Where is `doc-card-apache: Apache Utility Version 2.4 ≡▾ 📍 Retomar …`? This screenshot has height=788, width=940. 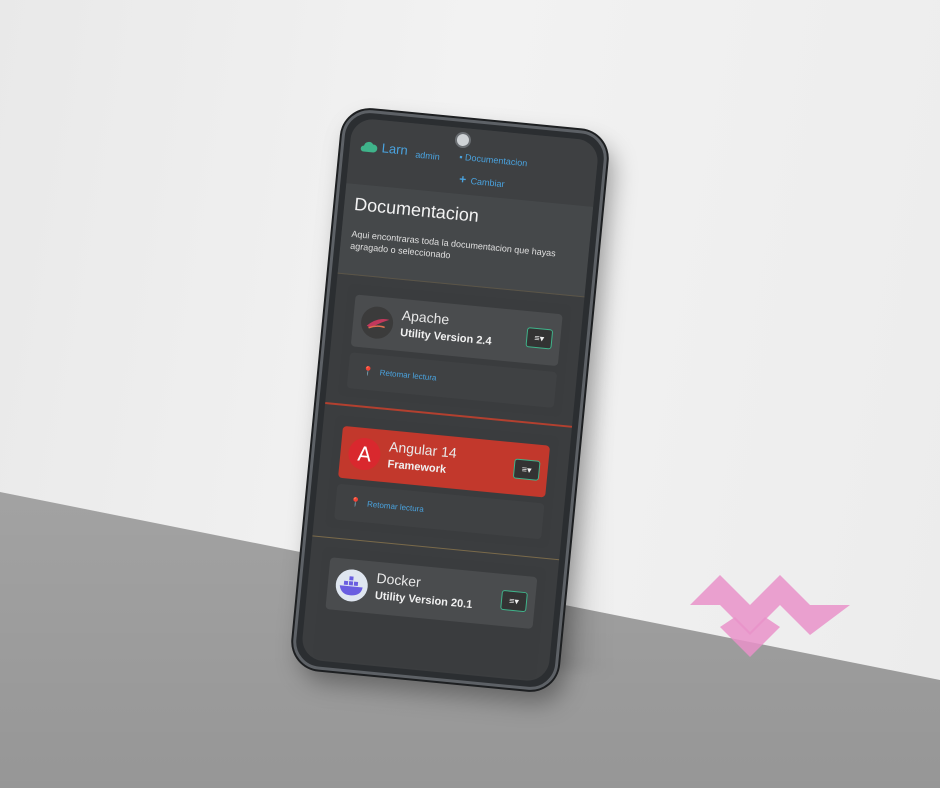
doc-card-apache: Apache Utility Version 2.4 ≡▾ 📍 Retomar … is located at coordinates (454, 350).